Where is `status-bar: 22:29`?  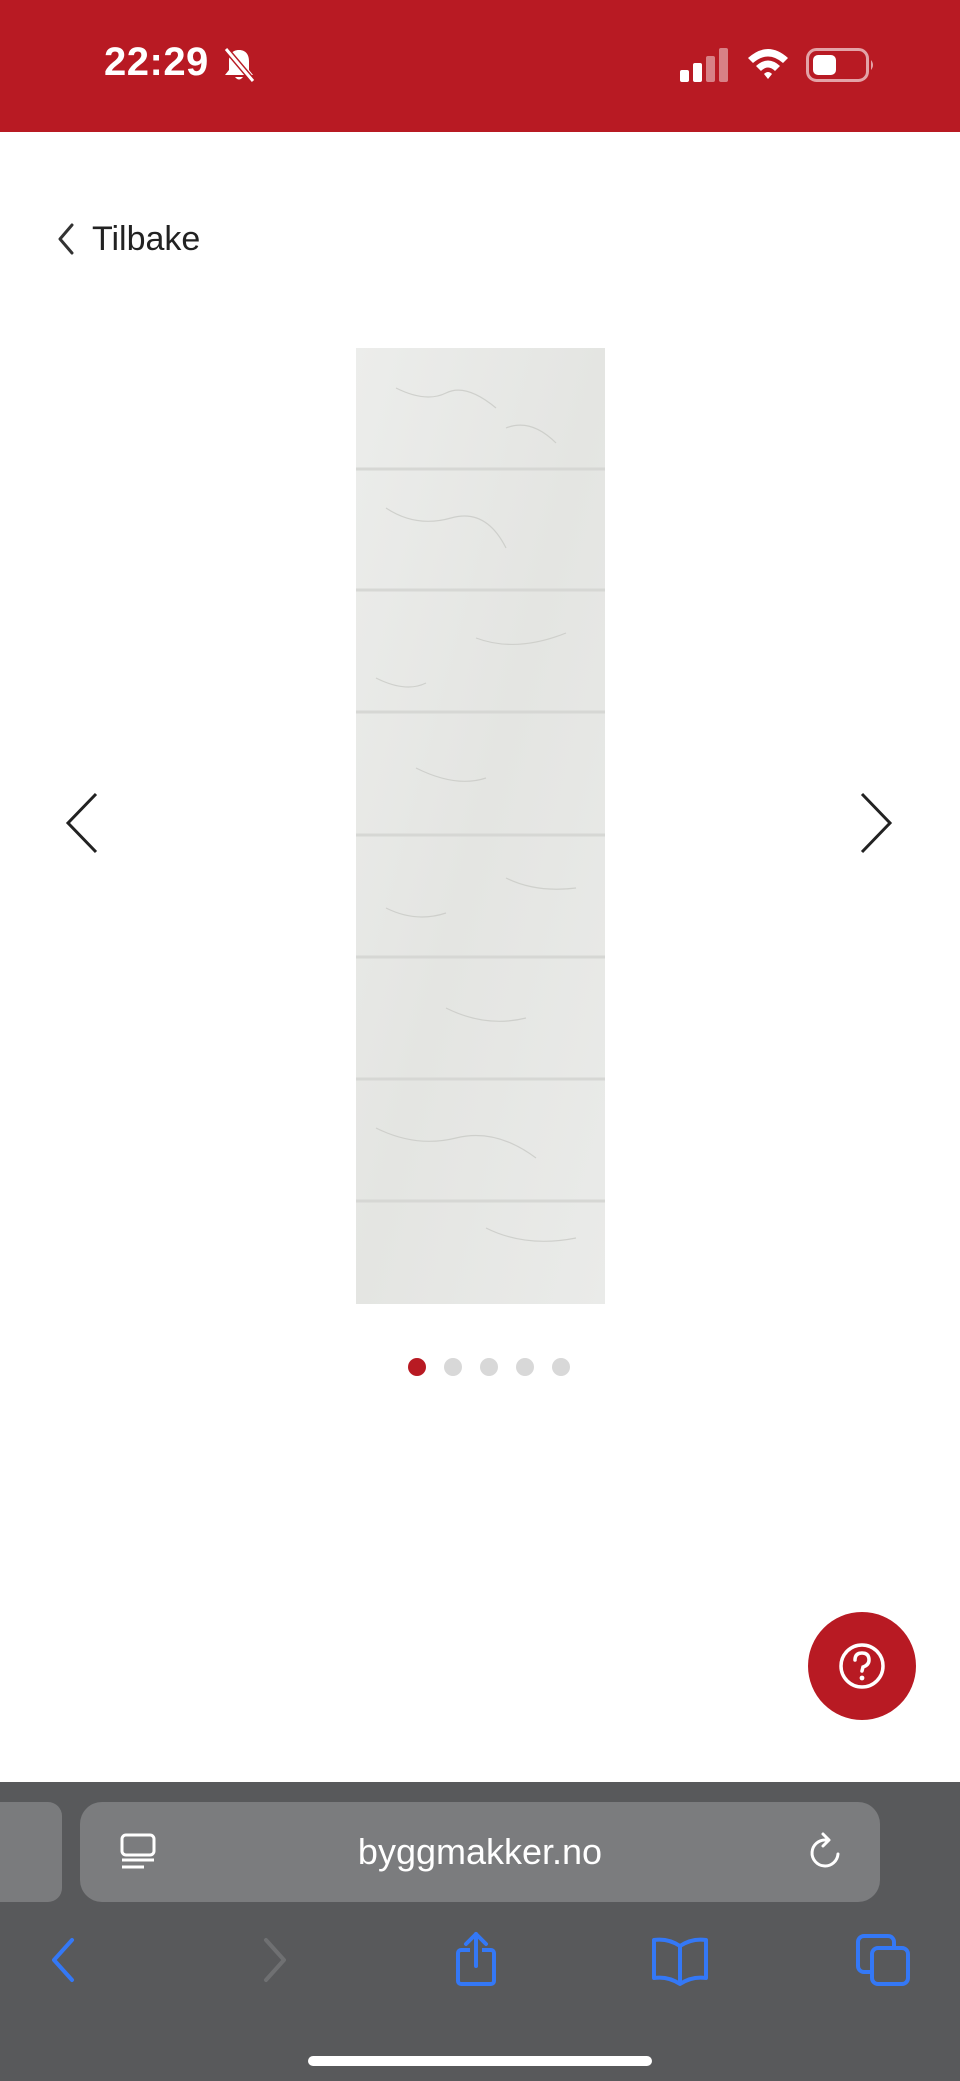 status-bar: 22:29 is located at coordinates (480, 66).